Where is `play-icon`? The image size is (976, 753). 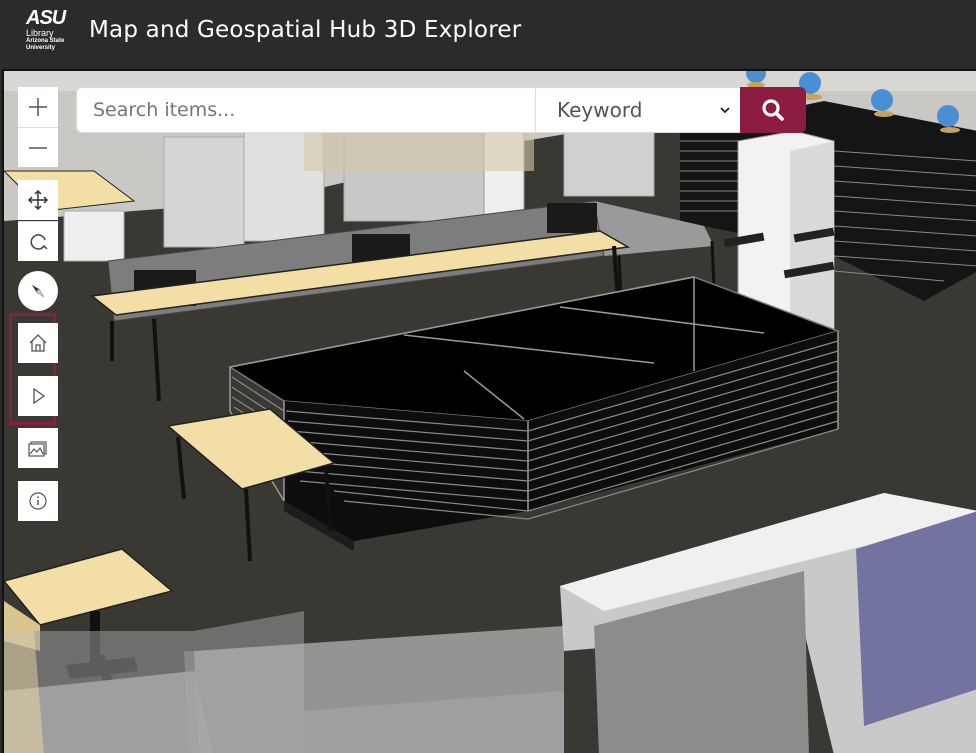 play-icon is located at coordinates (39, 396).